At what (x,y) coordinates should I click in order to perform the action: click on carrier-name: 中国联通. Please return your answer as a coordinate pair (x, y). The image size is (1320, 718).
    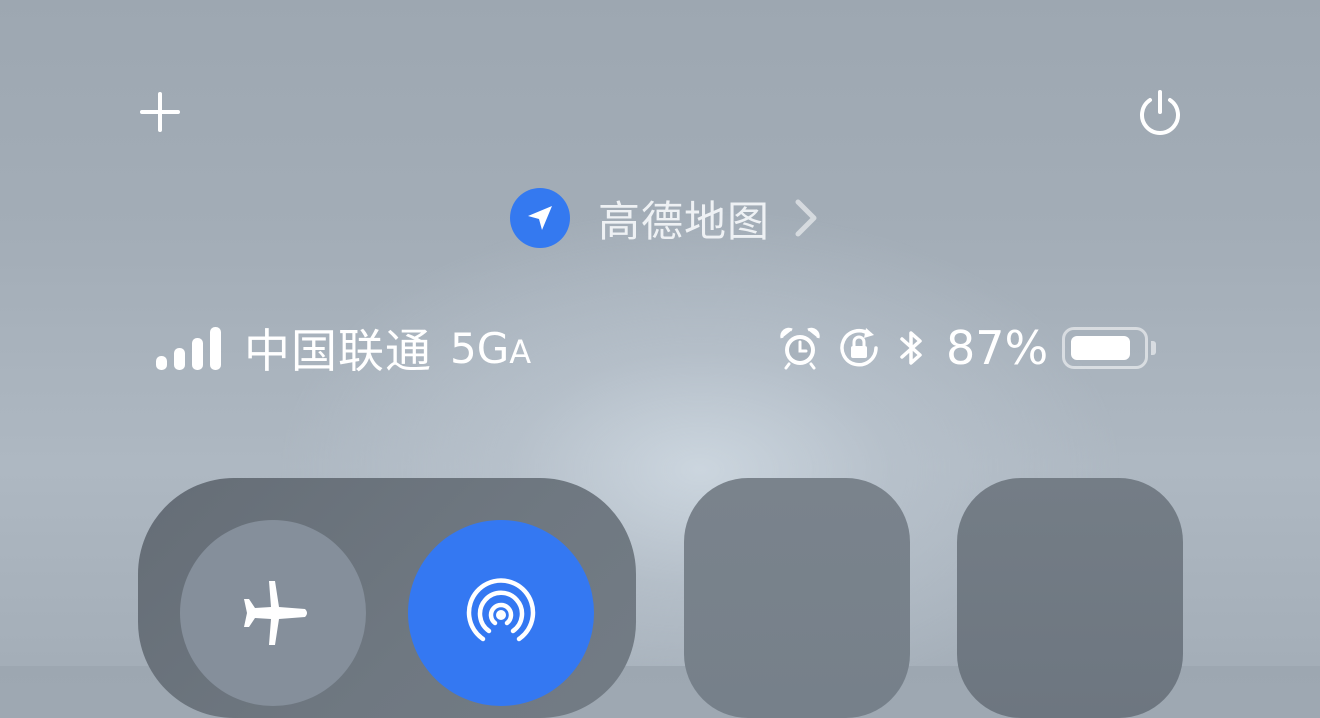
    Looking at the image, I should click on (338, 351).